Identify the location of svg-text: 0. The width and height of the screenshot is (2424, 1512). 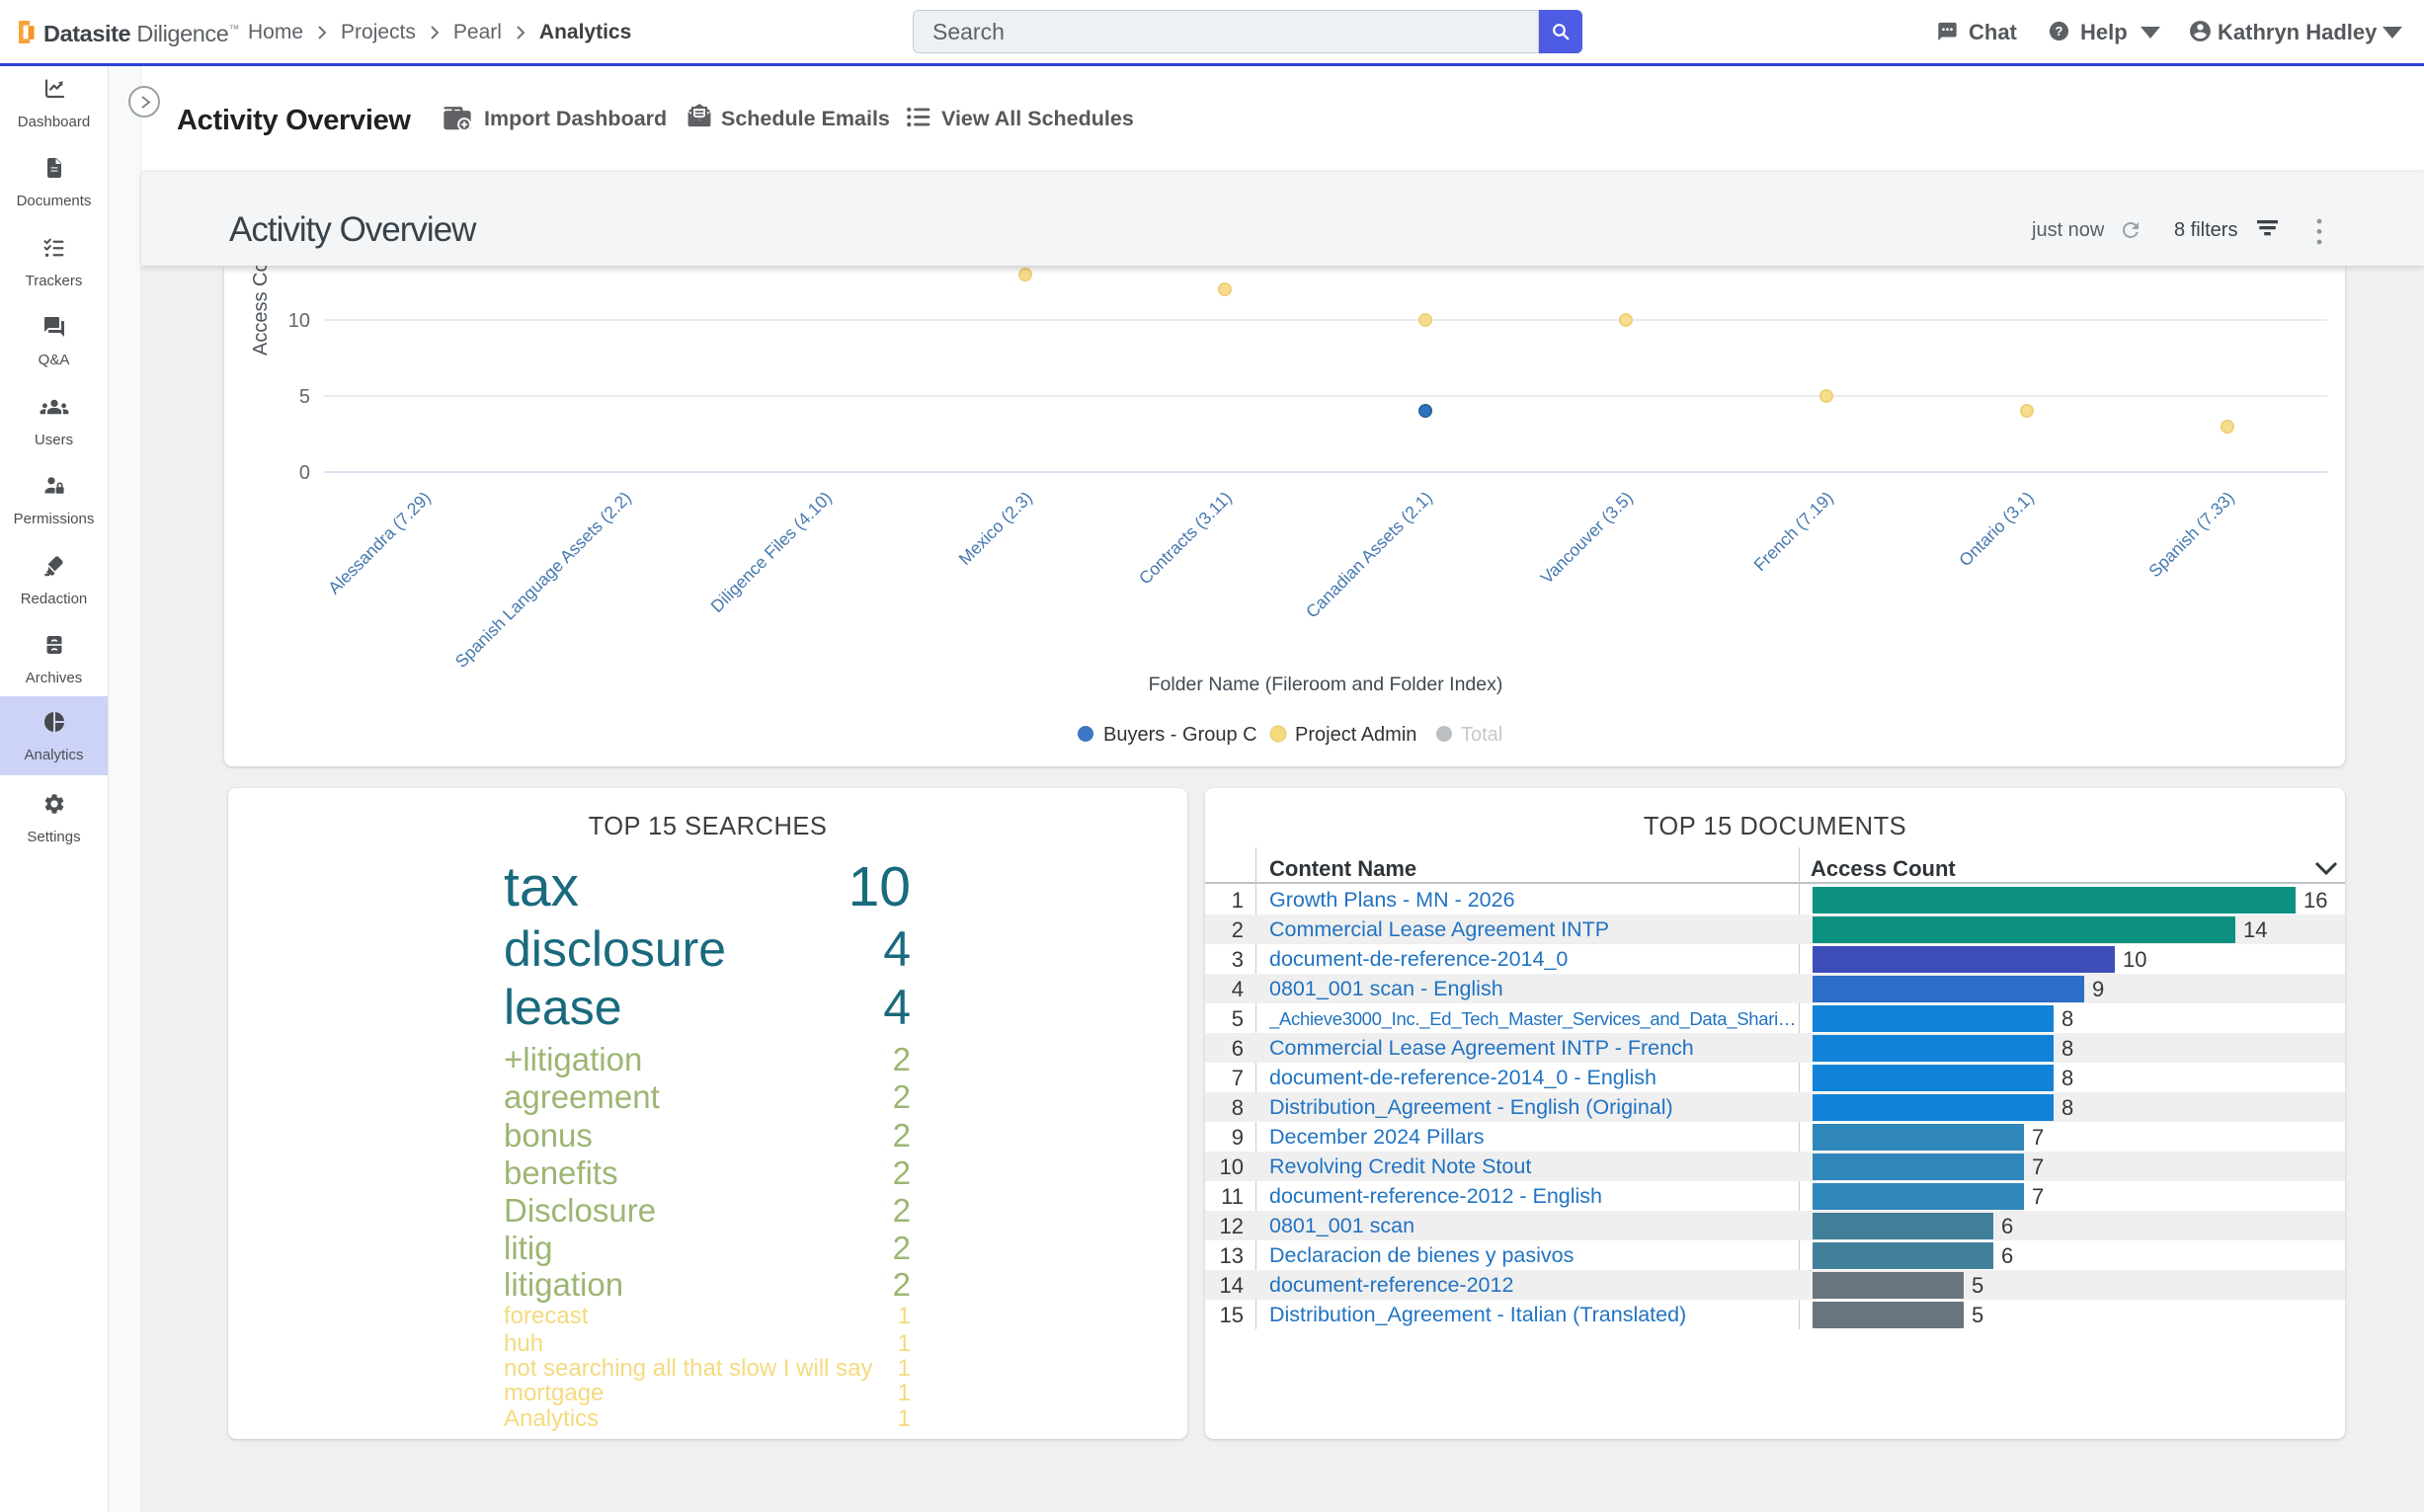
(304, 473).